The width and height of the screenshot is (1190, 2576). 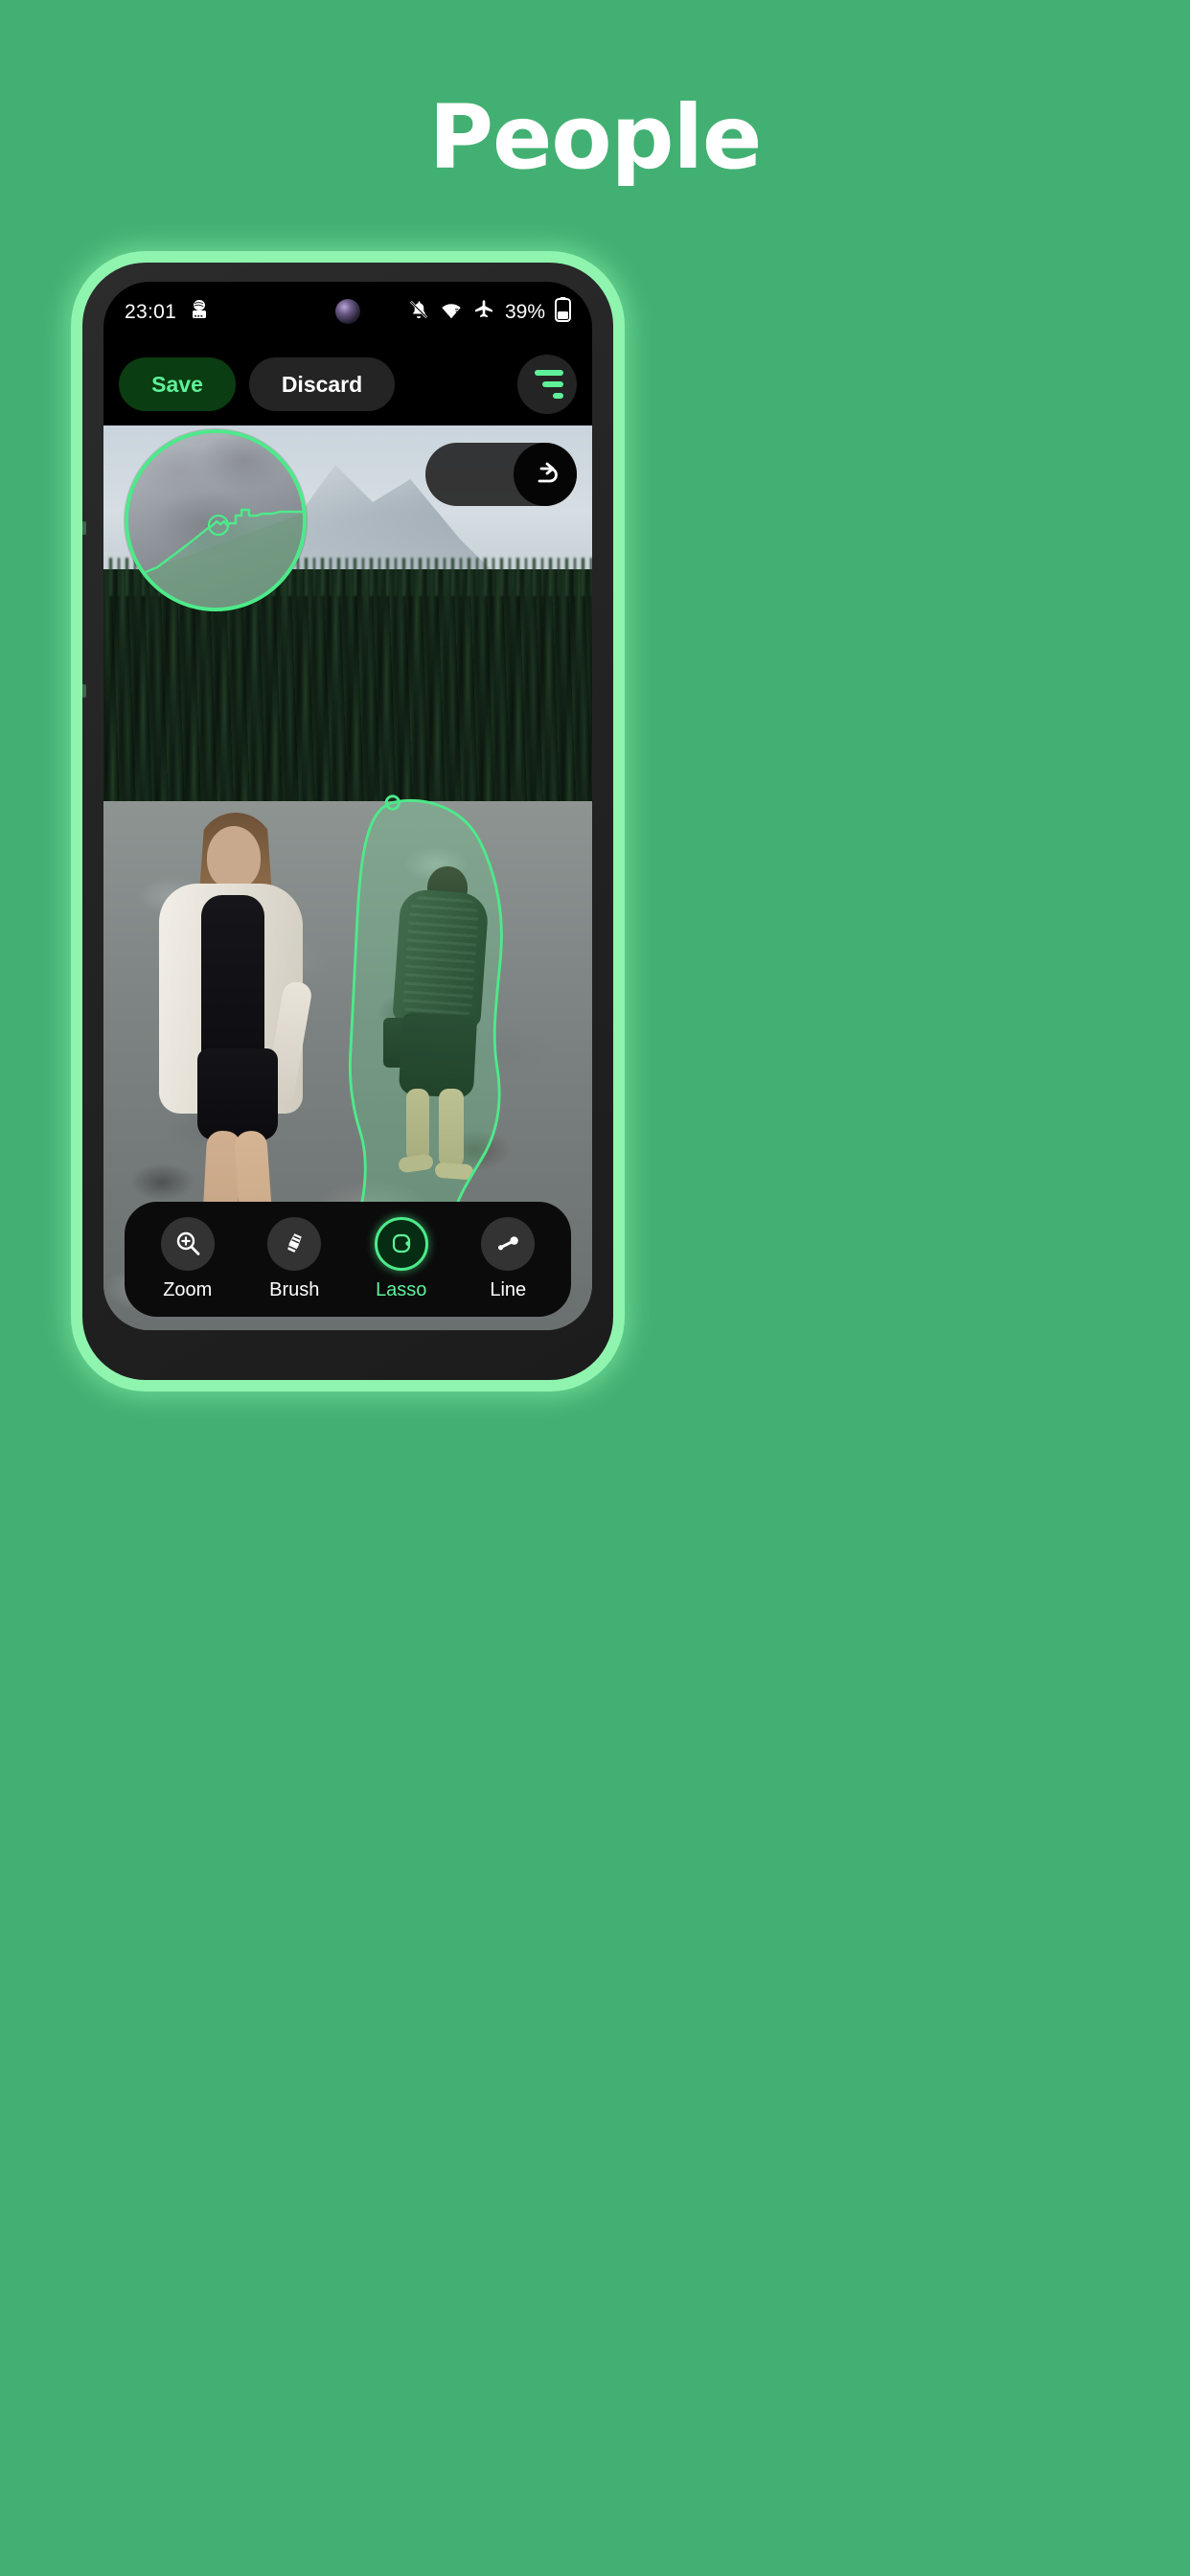 I want to click on tool-brush-label: Brush, so click(x=295, y=1289).